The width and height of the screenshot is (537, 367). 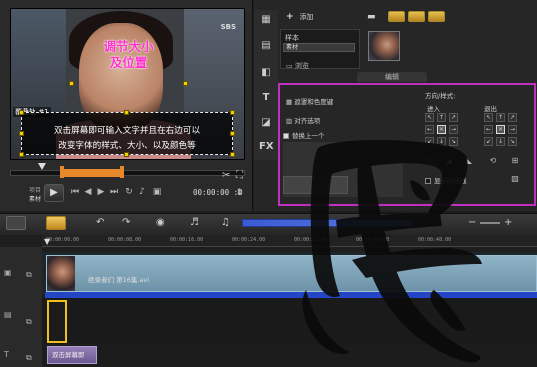 I want to click on title-clip: 双击屏幕即, so click(x=72, y=355).